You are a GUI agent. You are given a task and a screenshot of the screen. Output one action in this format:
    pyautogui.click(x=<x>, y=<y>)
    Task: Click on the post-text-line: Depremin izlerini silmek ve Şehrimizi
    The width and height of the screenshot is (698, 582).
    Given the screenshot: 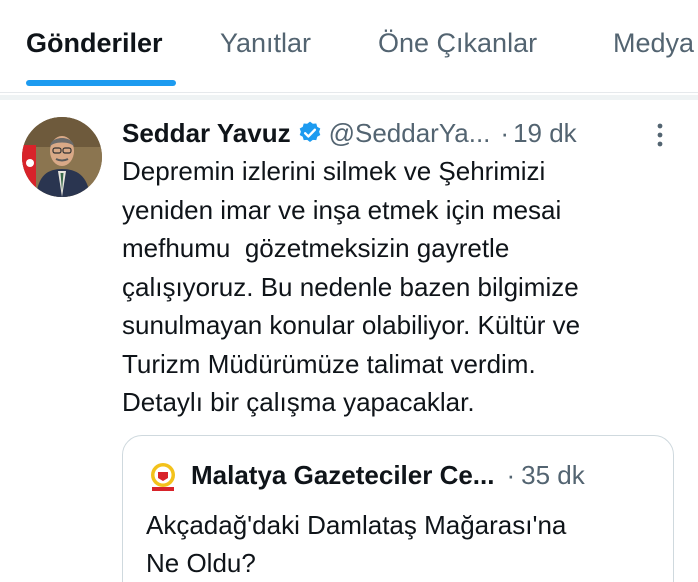 What is the action you would take?
    pyautogui.click(x=334, y=171)
    